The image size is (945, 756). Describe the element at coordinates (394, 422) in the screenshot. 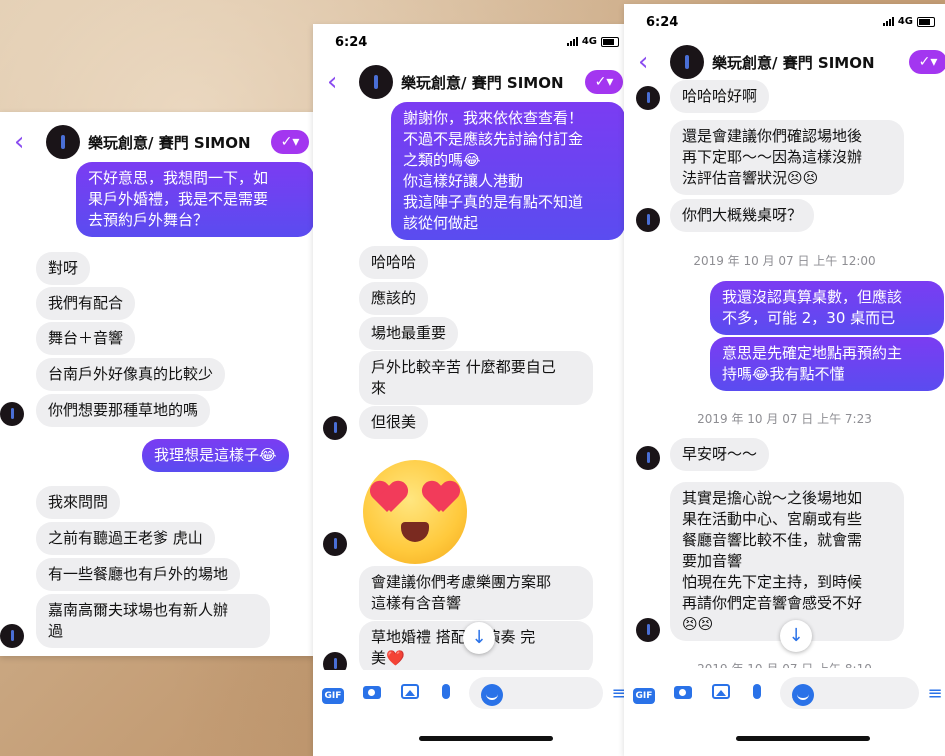

I see `incoming-message: 但很美` at that location.